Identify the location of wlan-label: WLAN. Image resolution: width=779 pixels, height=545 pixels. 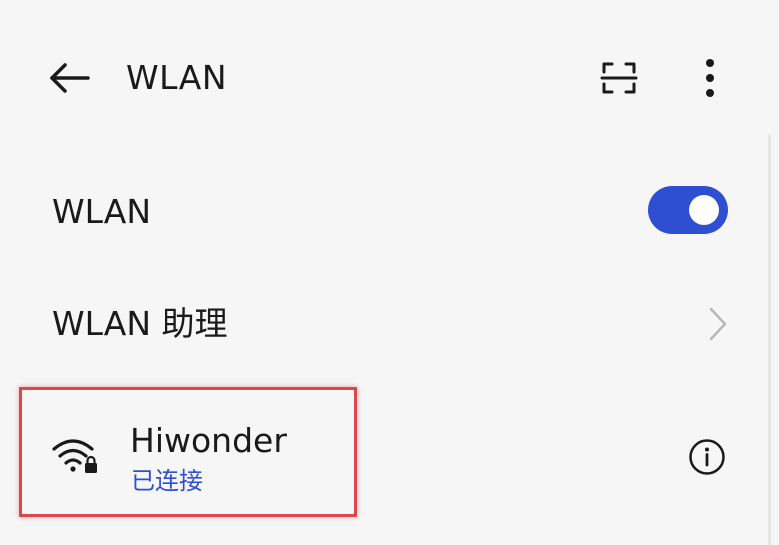
(102, 211).